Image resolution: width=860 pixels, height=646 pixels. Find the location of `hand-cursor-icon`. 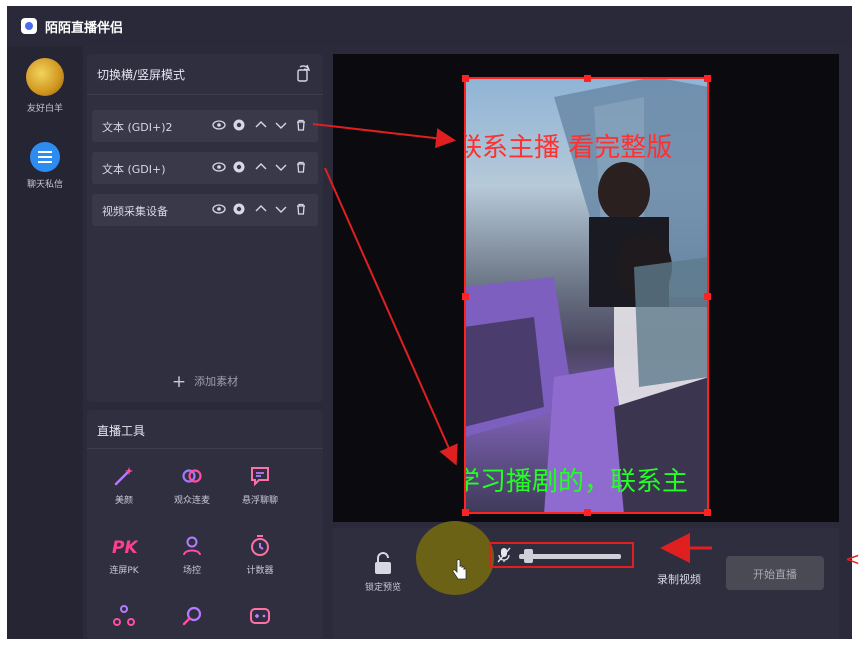

hand-cursor-icon is located at coordinates (459, 569).